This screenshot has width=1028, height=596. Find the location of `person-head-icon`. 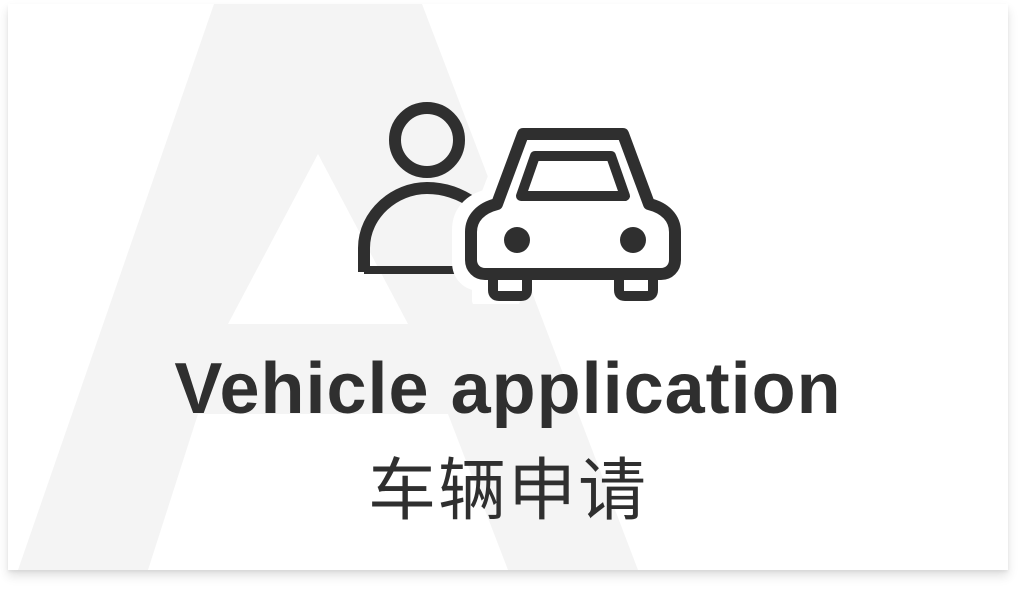

person-head-icon is located at coordinates (427, 140).